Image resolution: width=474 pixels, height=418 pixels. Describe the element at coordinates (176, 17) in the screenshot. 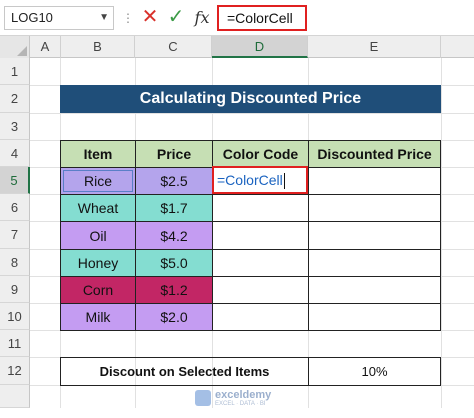

I see `checkmark-icon: ✓` at that location.